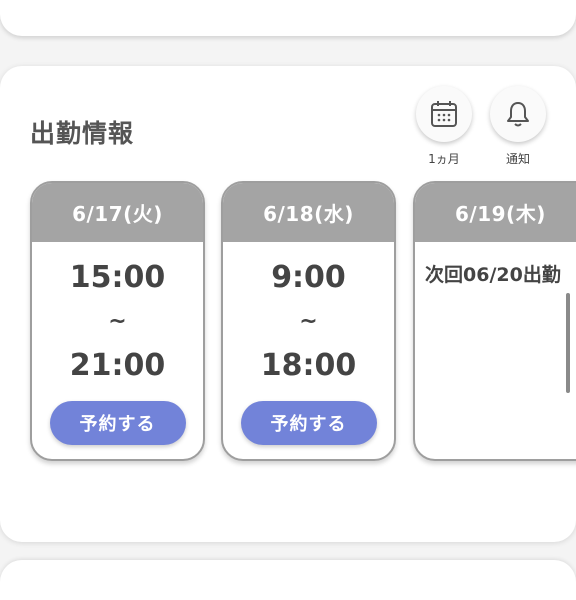 This screenshot has width=576, height=600. Describe the element at coordinates (117, 277) in the screenshot. I see `start-time: 15:00` at that location.